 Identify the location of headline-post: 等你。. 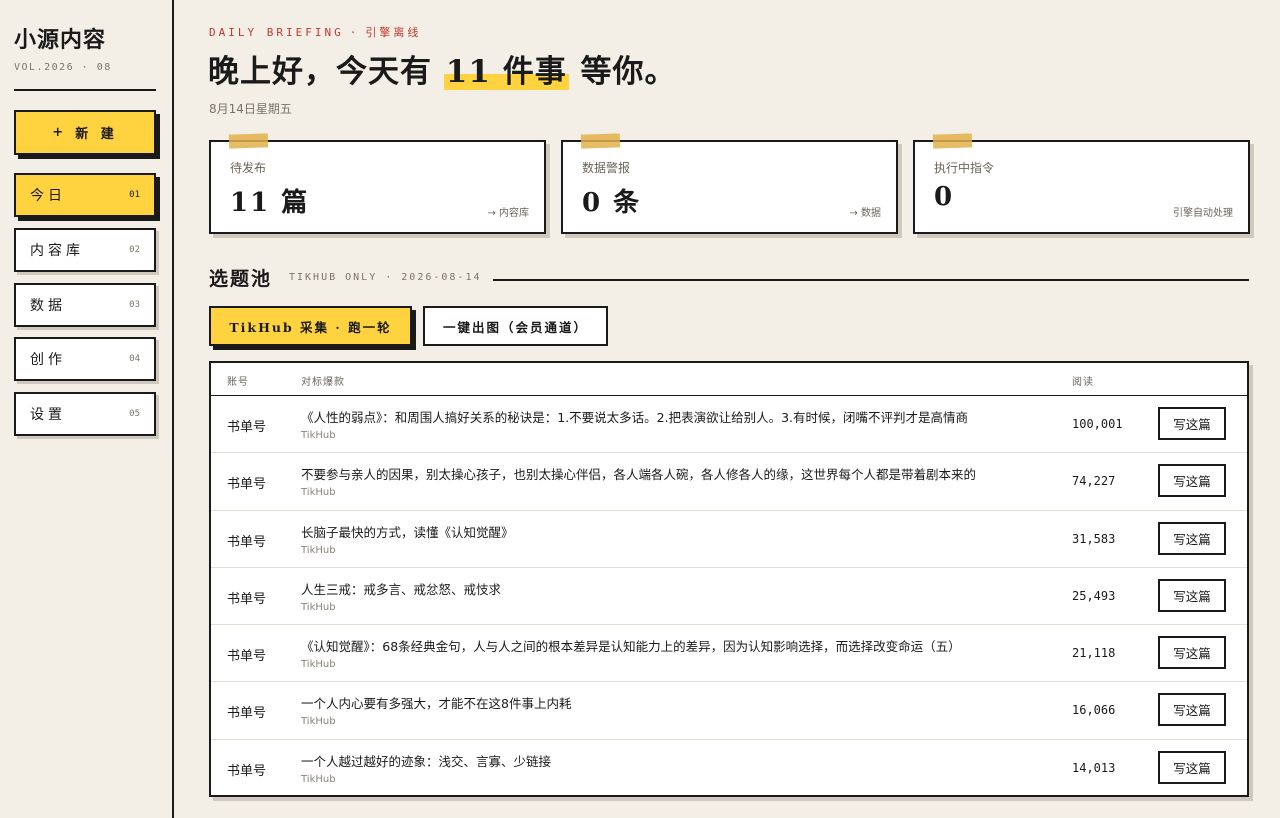
(628, 72).